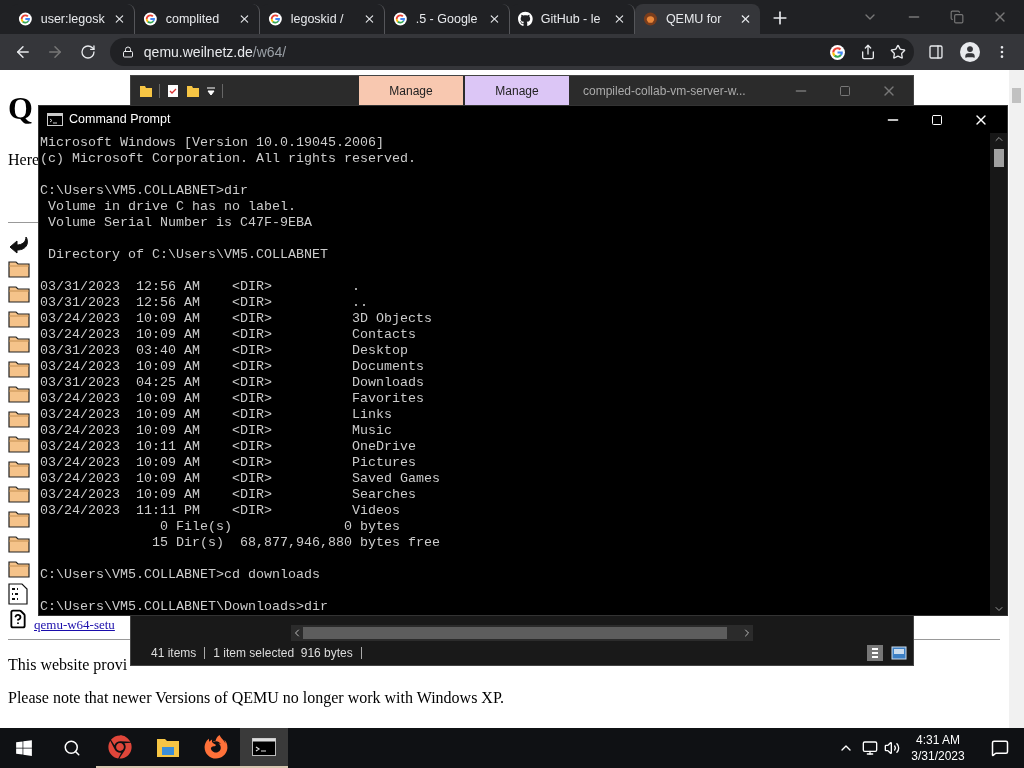  What do you see at coordinates (228, 463) in the screenshot?
I see `console-line: 03/24/2023 10:09 AM <DIR> Pictures` at bounding box center [228, 463].